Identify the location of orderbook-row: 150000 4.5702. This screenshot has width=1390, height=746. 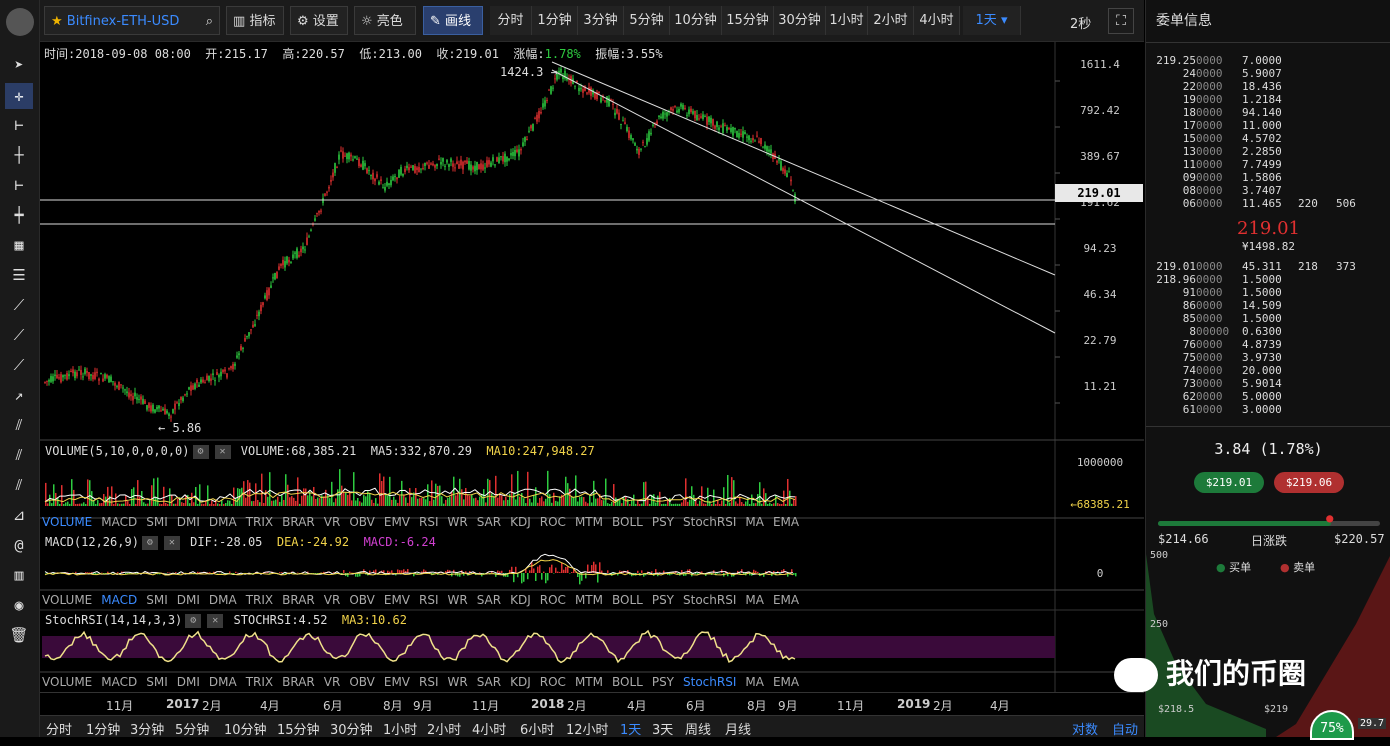
(1246, 138).